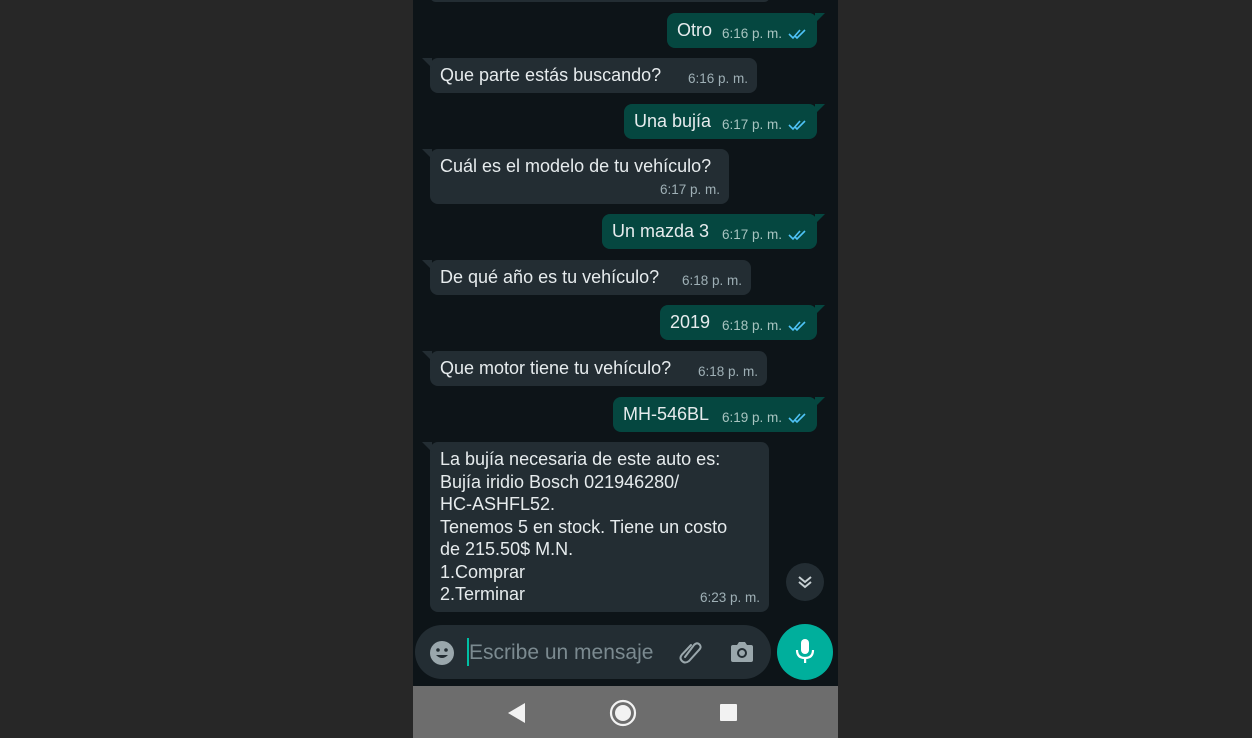 The image size is (1252, 738). I want to click on message-meta: 6:19 p. m., so click(765, 418).